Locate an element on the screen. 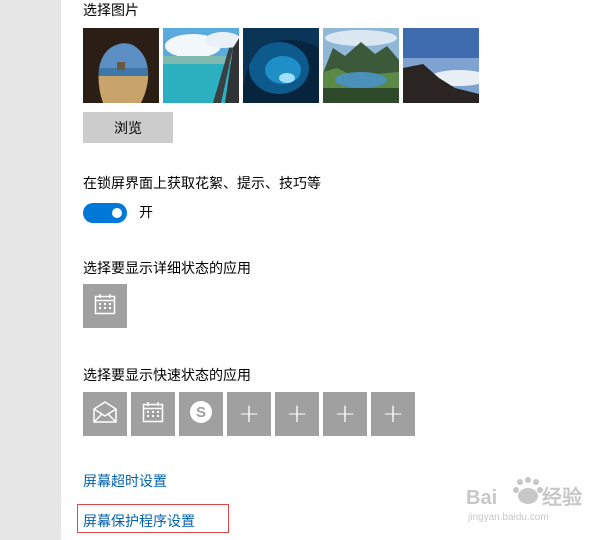 This screenshot has width=606, height=540. quick-status-app-skype: S is located at coordinates (201, 414).